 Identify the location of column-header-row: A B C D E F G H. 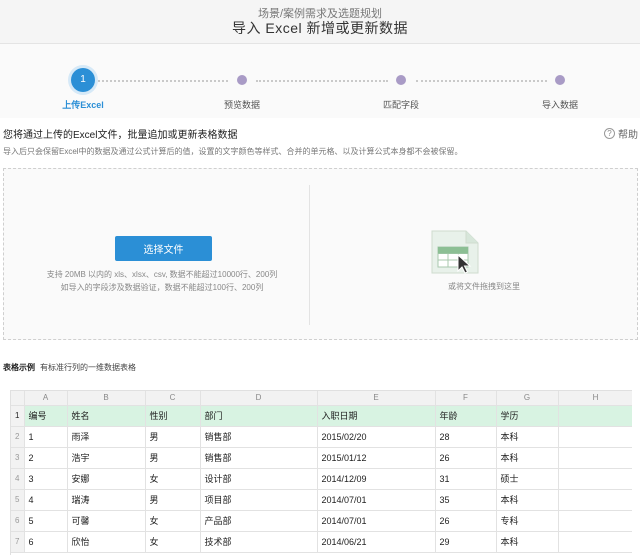
(321, 398).